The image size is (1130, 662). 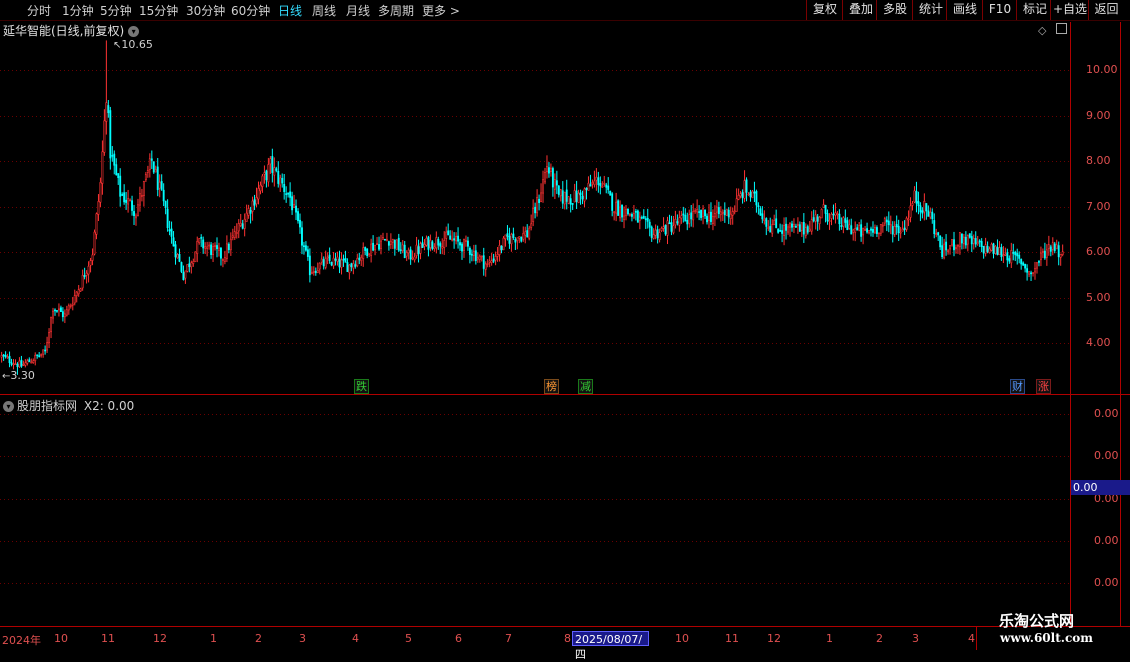 I want to click on tool-button-5: F10, so click(x=999, y=10).